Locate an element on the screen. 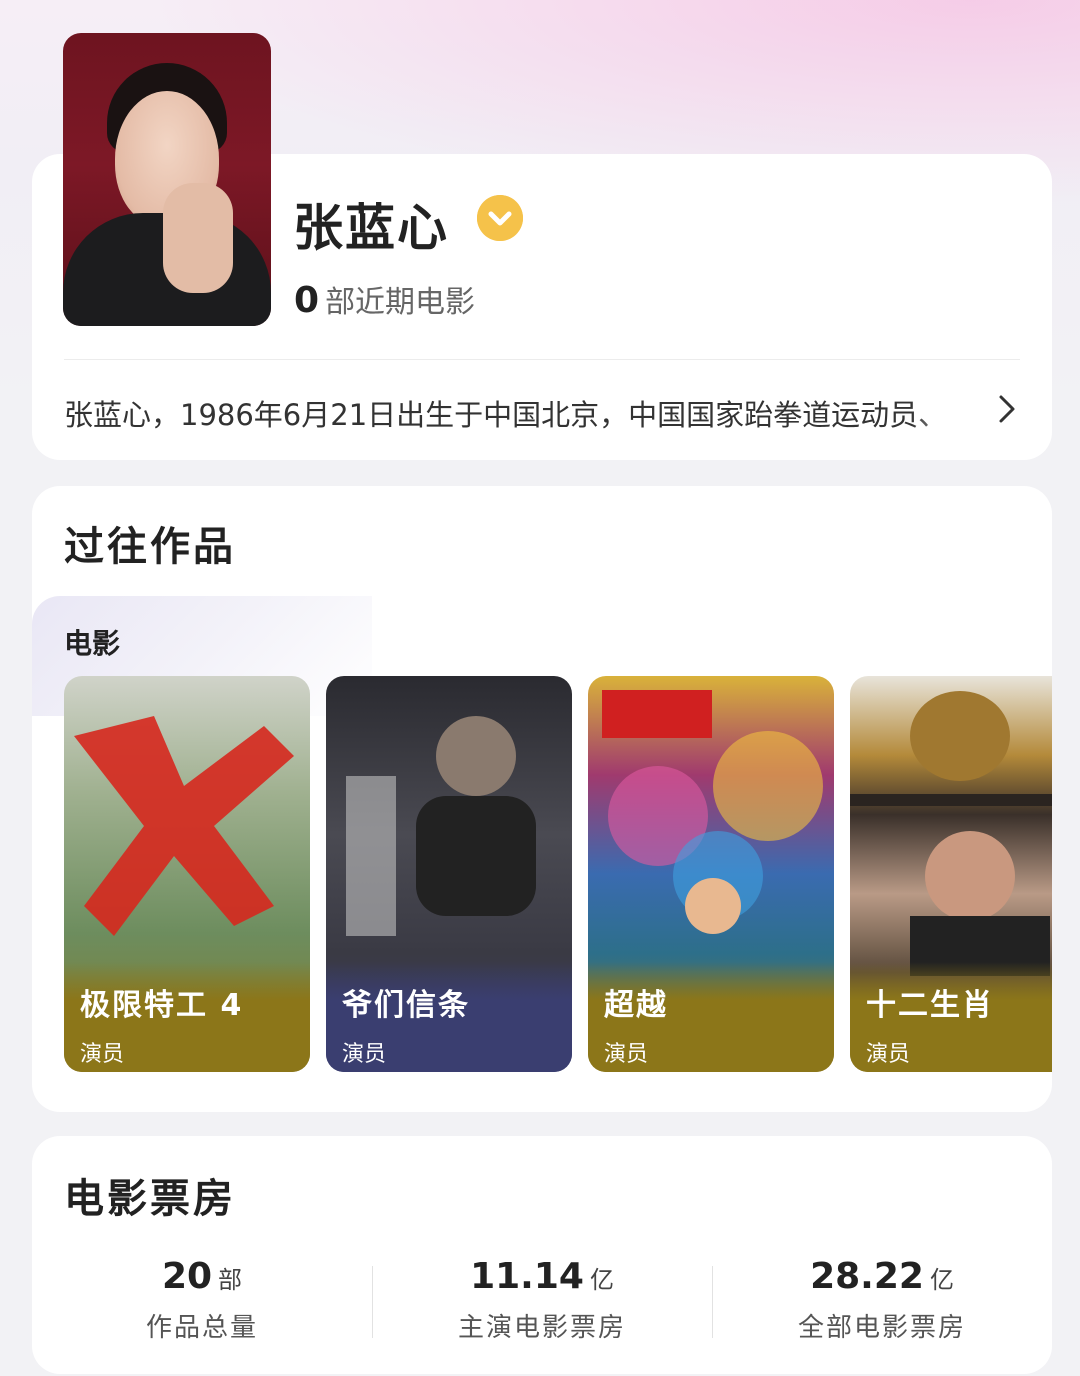 The image size is (1080, 1376). movie-title: 超越 is located at coordinates (636, 1005).